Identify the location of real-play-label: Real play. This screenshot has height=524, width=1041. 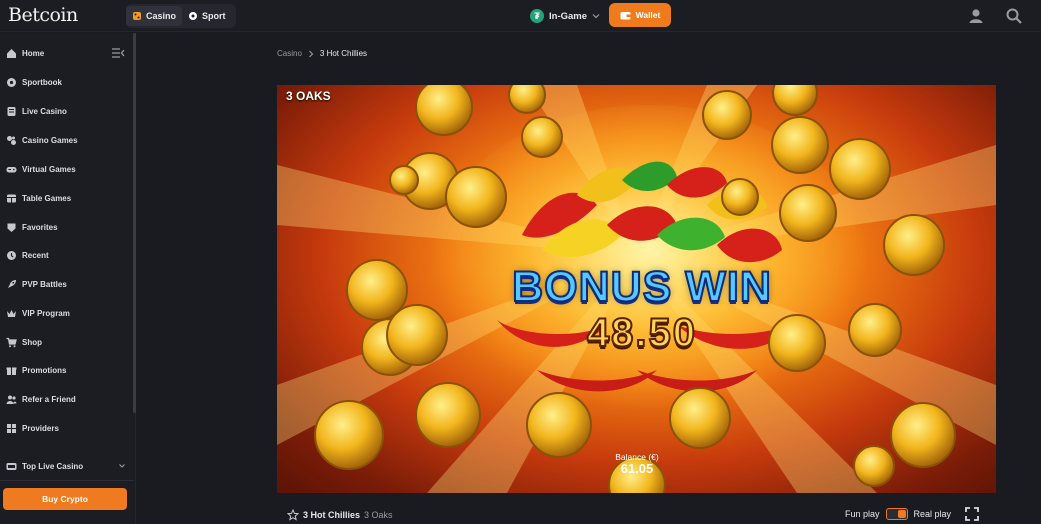
(932, 514).